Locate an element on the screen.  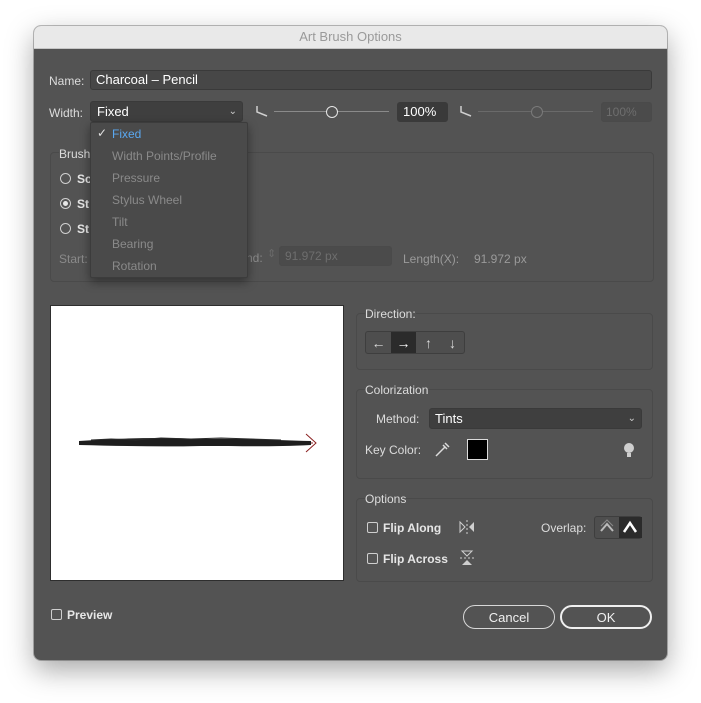
arrow-left-icon: ← is located at coordinates (378, 342).